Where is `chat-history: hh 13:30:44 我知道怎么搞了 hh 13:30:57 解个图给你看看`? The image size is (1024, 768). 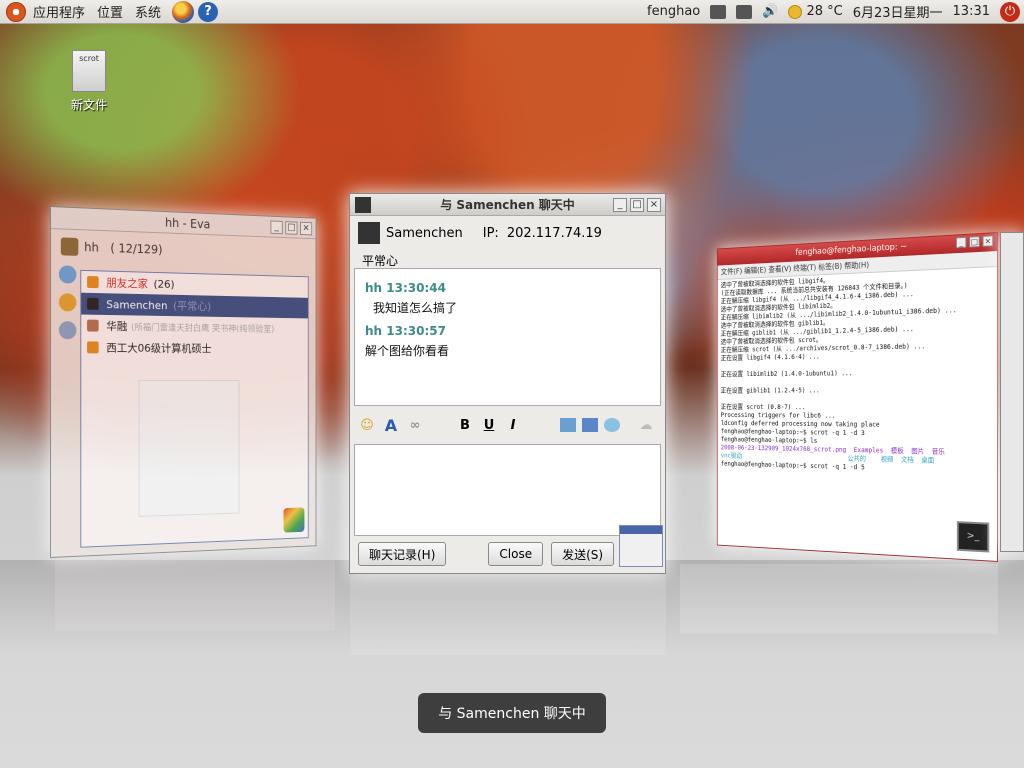 chat-history: hh 13:30:44 我知道怎么搞了 hh 13:30:57 解个图给你看看 is located at coordinates (507, 337).